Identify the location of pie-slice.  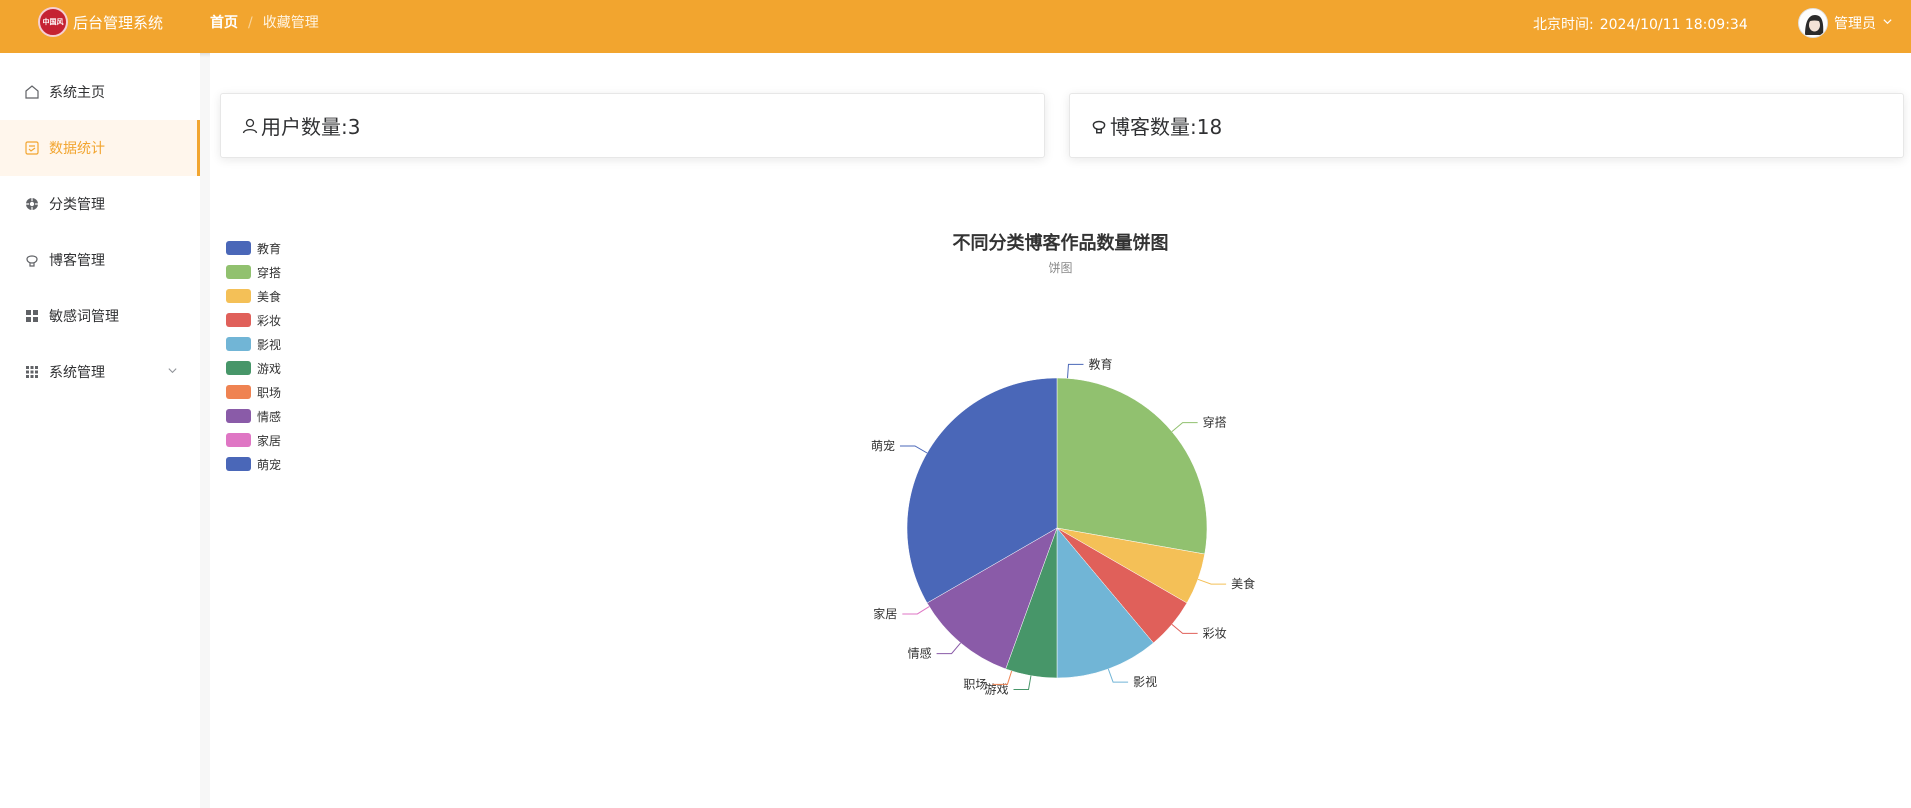
(1132, 466).